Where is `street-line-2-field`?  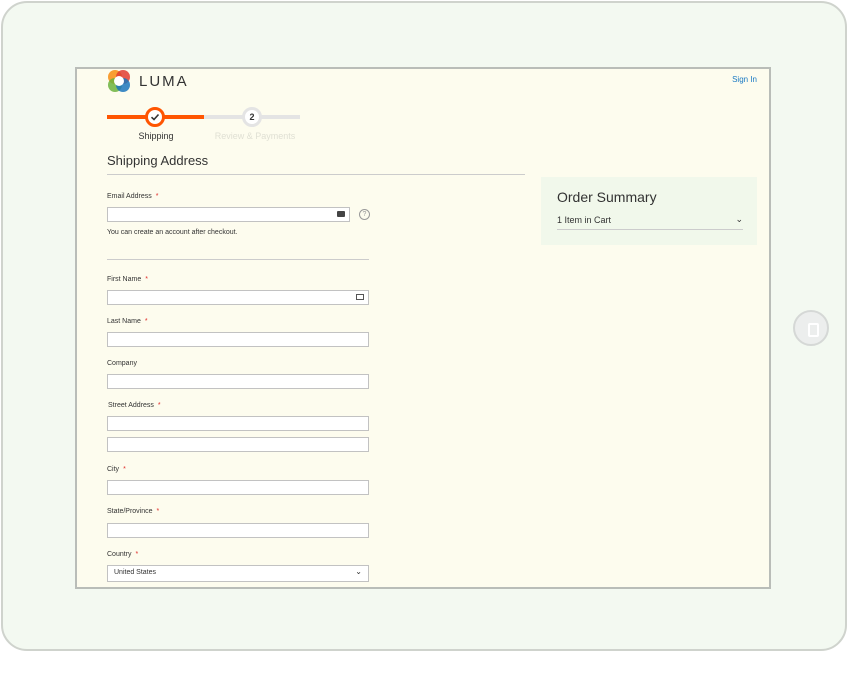
street-line-2-field is located at coordinates (238, 444).